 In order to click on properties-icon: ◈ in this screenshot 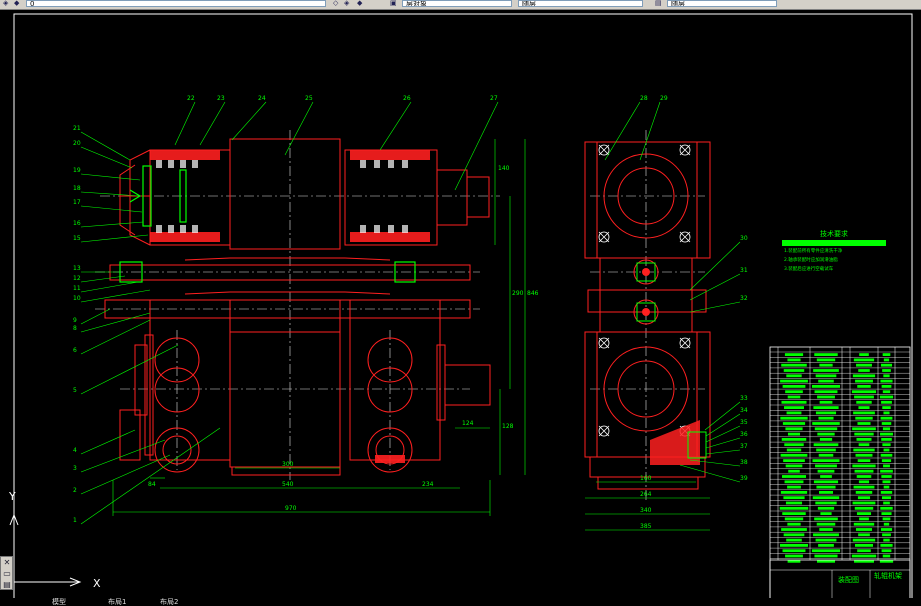, I will do `click(348, 3)`.